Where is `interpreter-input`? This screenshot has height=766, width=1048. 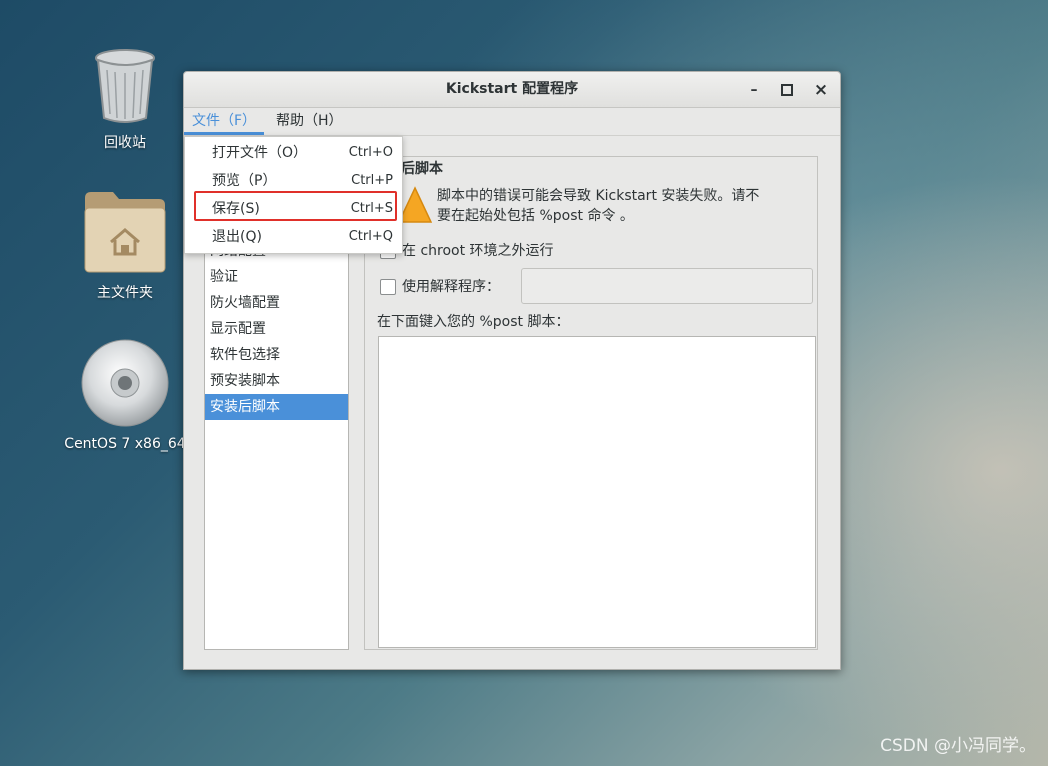
interpreter-input is located at coordinates (667, 286).